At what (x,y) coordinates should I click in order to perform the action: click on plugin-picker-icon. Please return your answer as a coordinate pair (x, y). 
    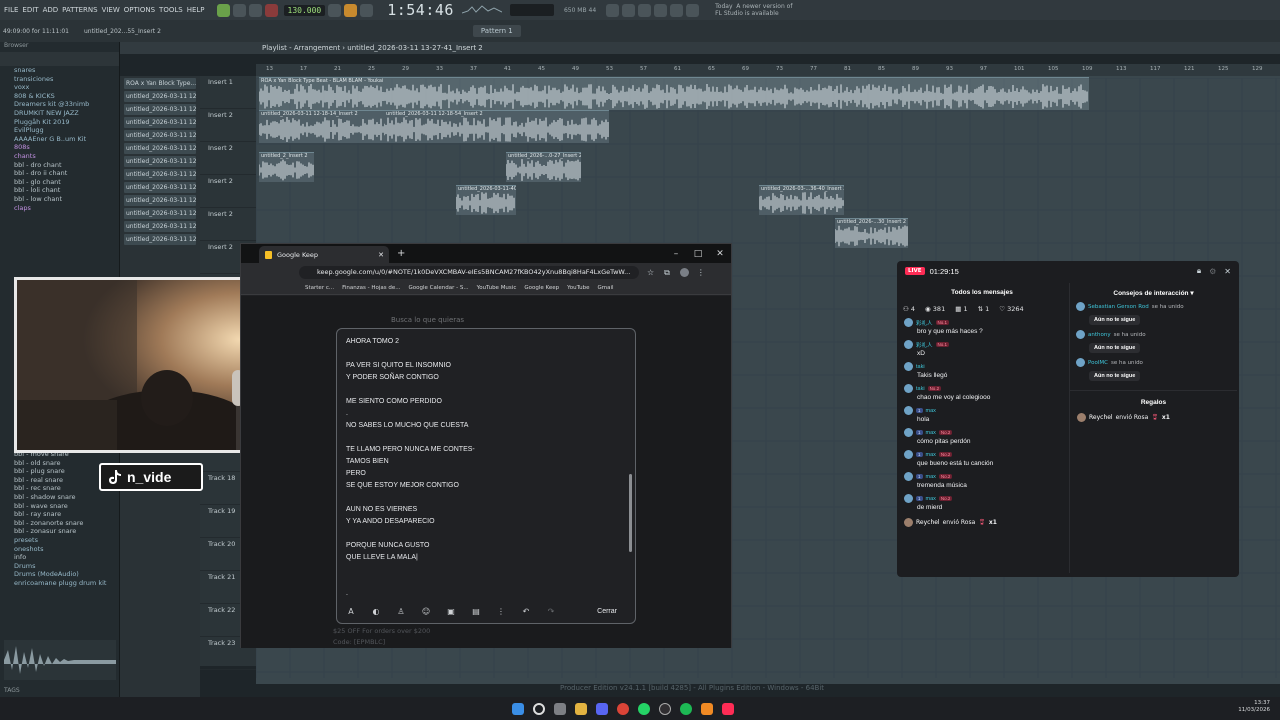
    Looking at the image, I should click on (677, 10).